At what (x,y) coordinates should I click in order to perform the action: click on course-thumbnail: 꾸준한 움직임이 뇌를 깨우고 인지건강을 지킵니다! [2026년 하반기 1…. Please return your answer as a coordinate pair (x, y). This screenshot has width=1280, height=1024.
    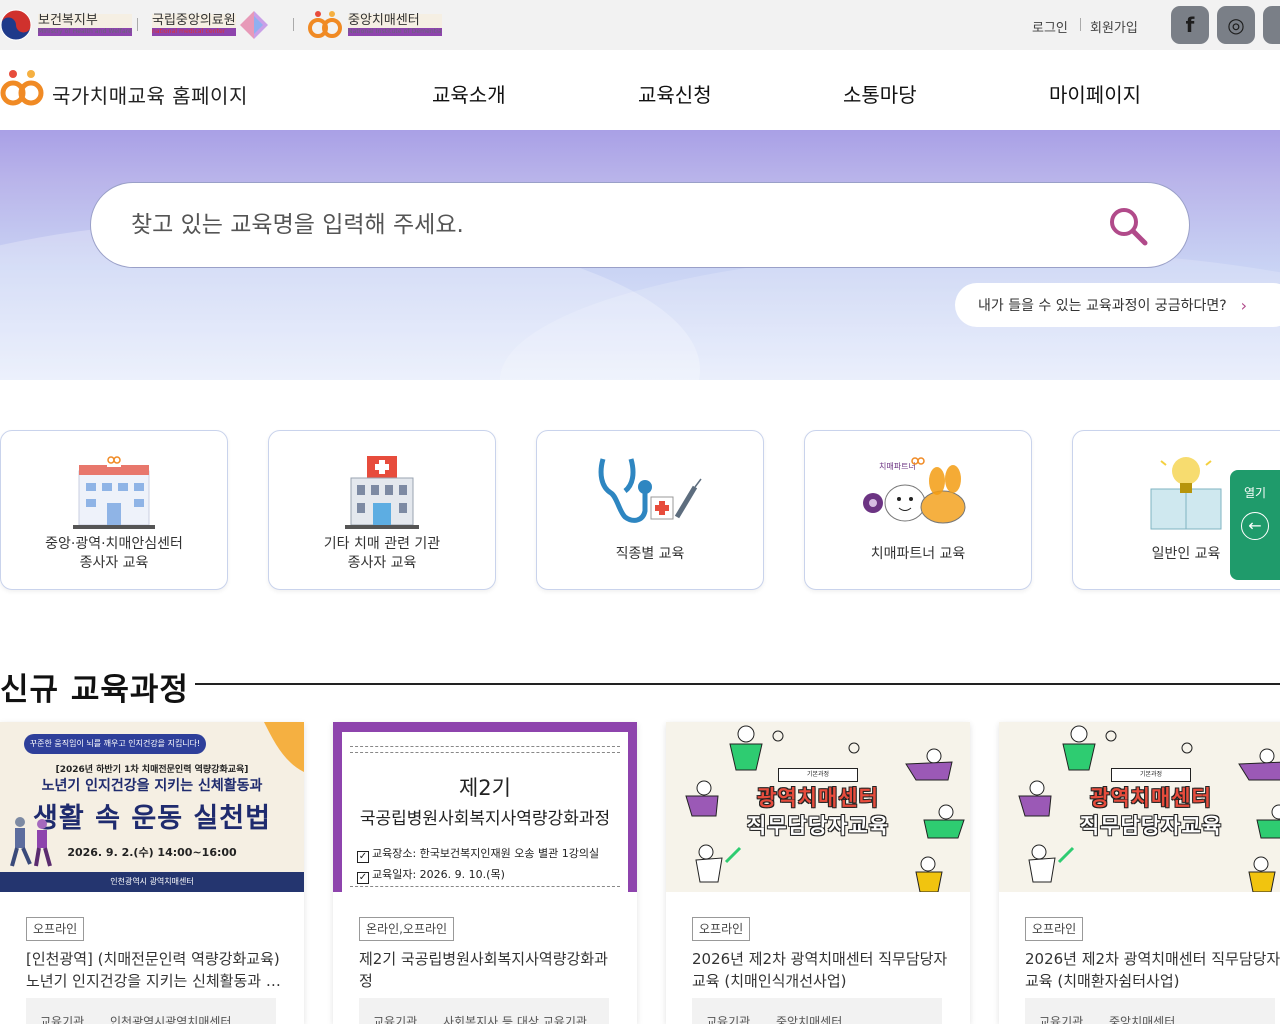
    Looking at the image, I should click on (152, 807).